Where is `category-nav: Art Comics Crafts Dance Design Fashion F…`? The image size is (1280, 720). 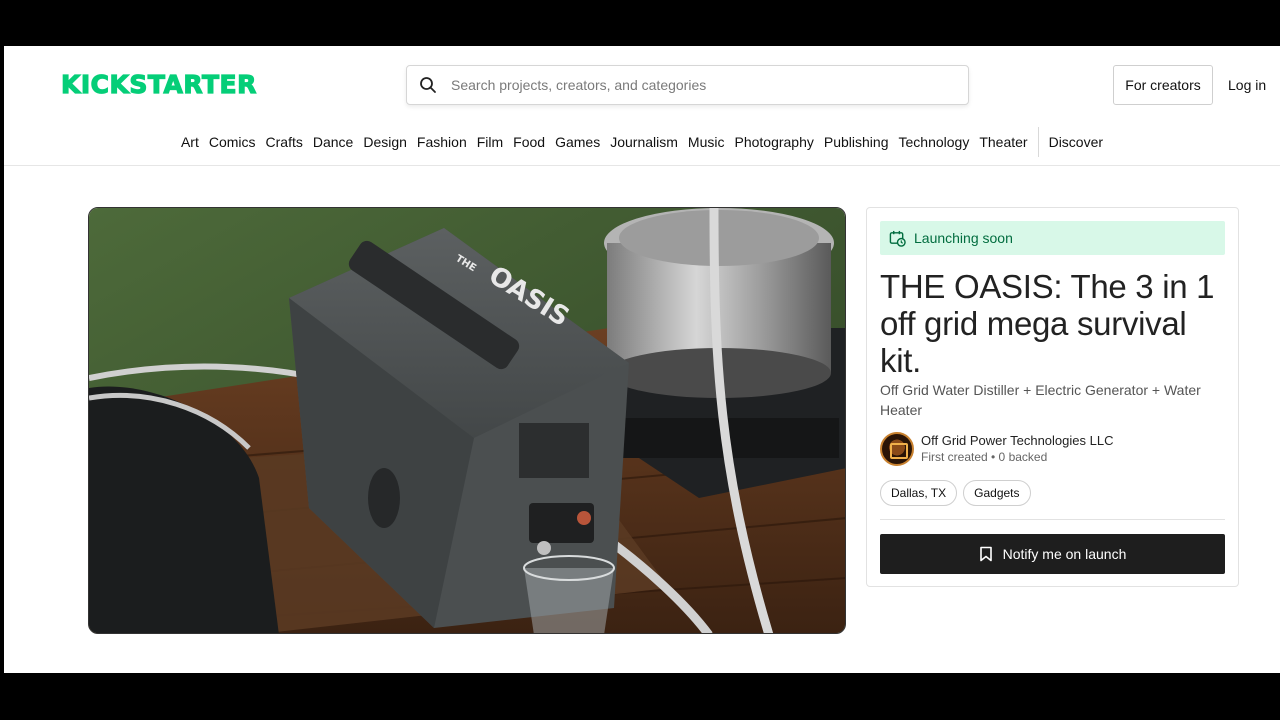
category-nav: Art Comics Crafts Dance Design Fashion F… is located at coordinates (642, 142).